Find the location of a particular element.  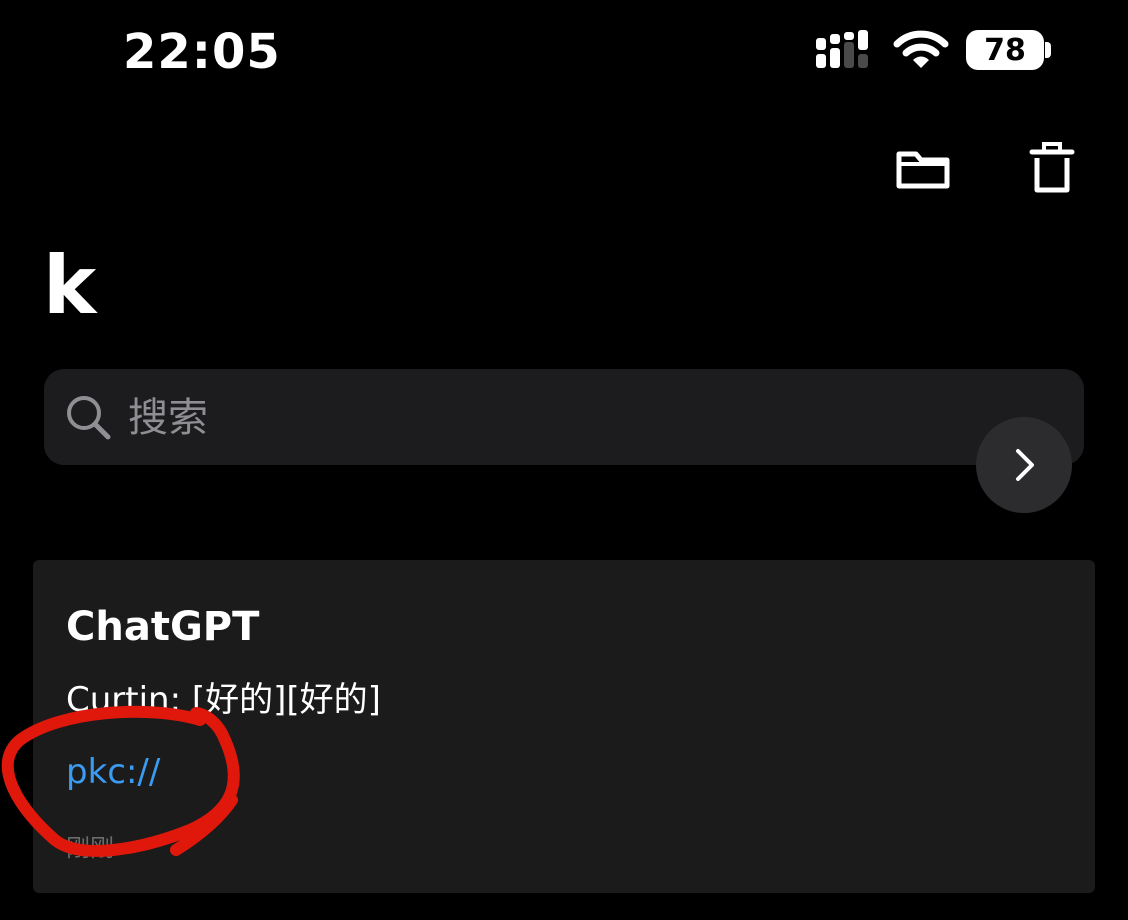

folder-icon is located at coordinates (923, 170).